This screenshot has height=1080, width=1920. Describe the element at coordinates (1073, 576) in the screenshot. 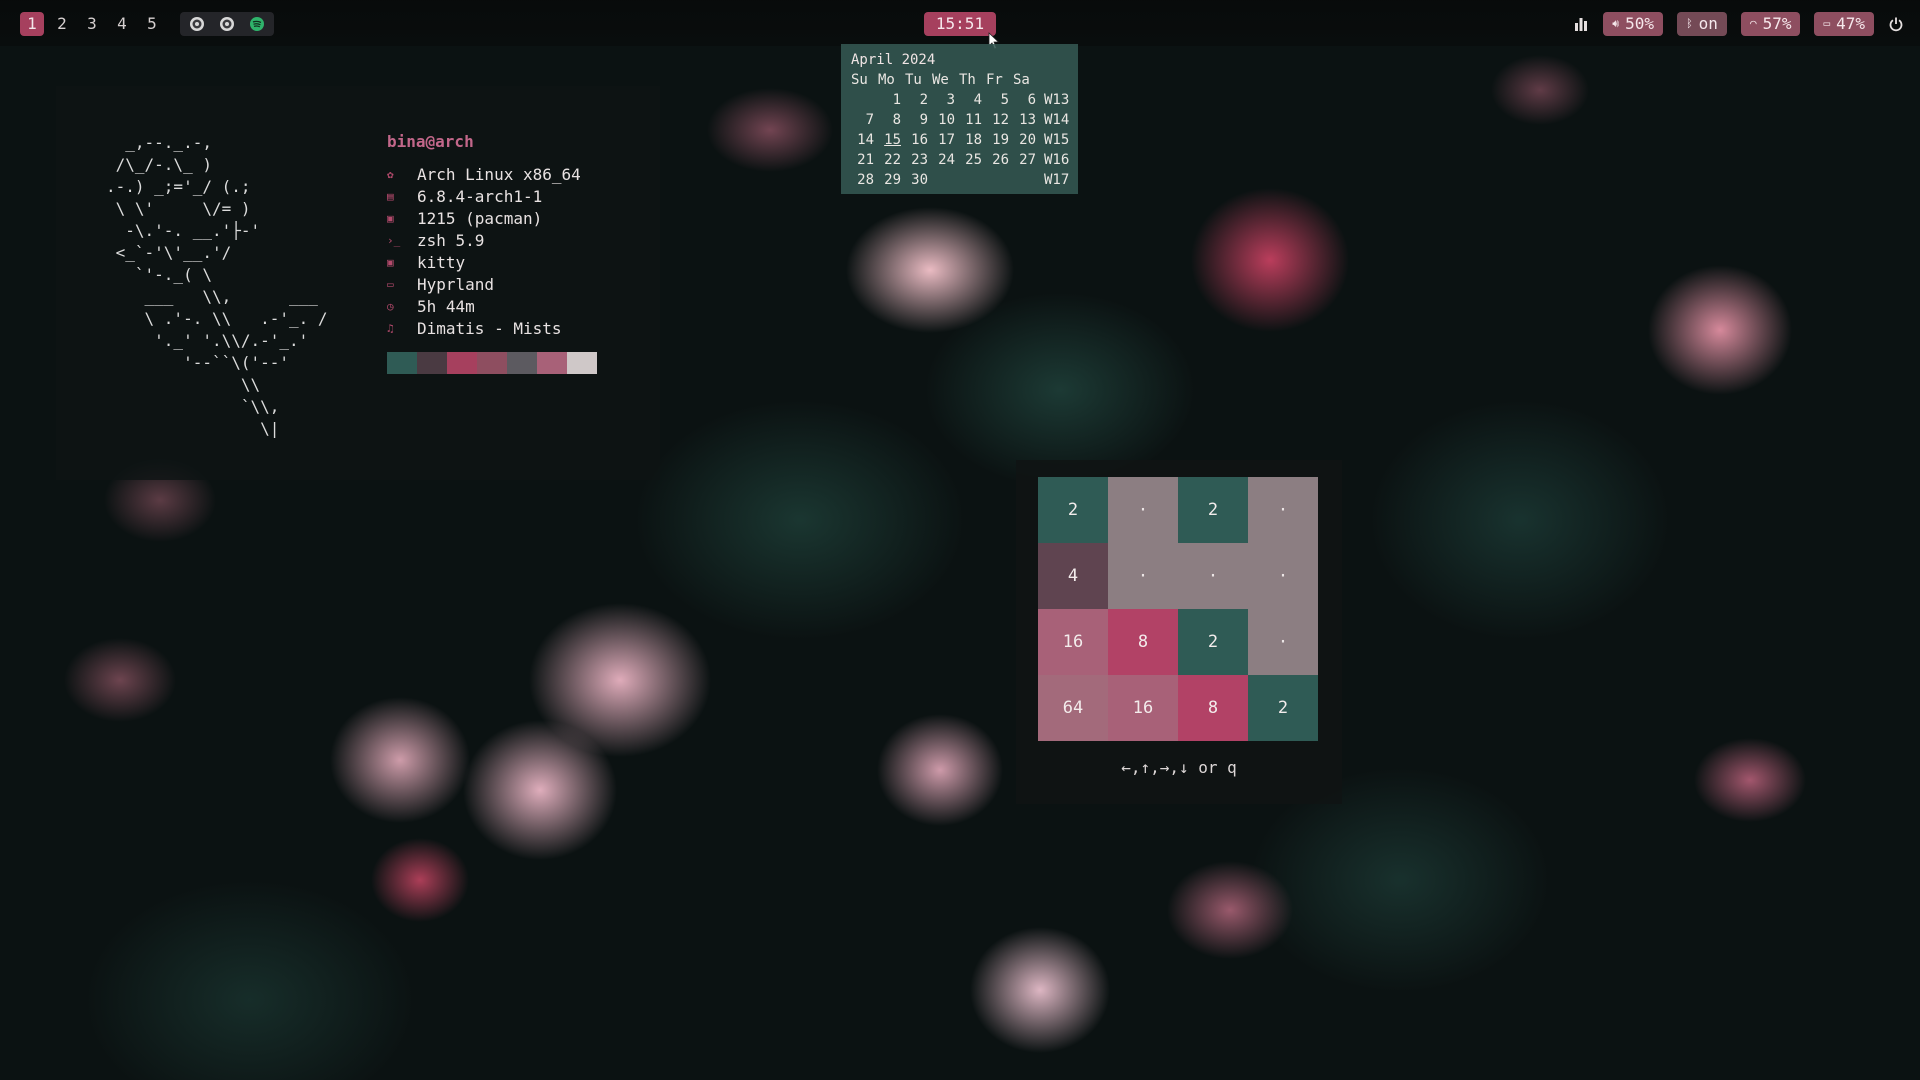

I see `game-tile: 4` at that location.